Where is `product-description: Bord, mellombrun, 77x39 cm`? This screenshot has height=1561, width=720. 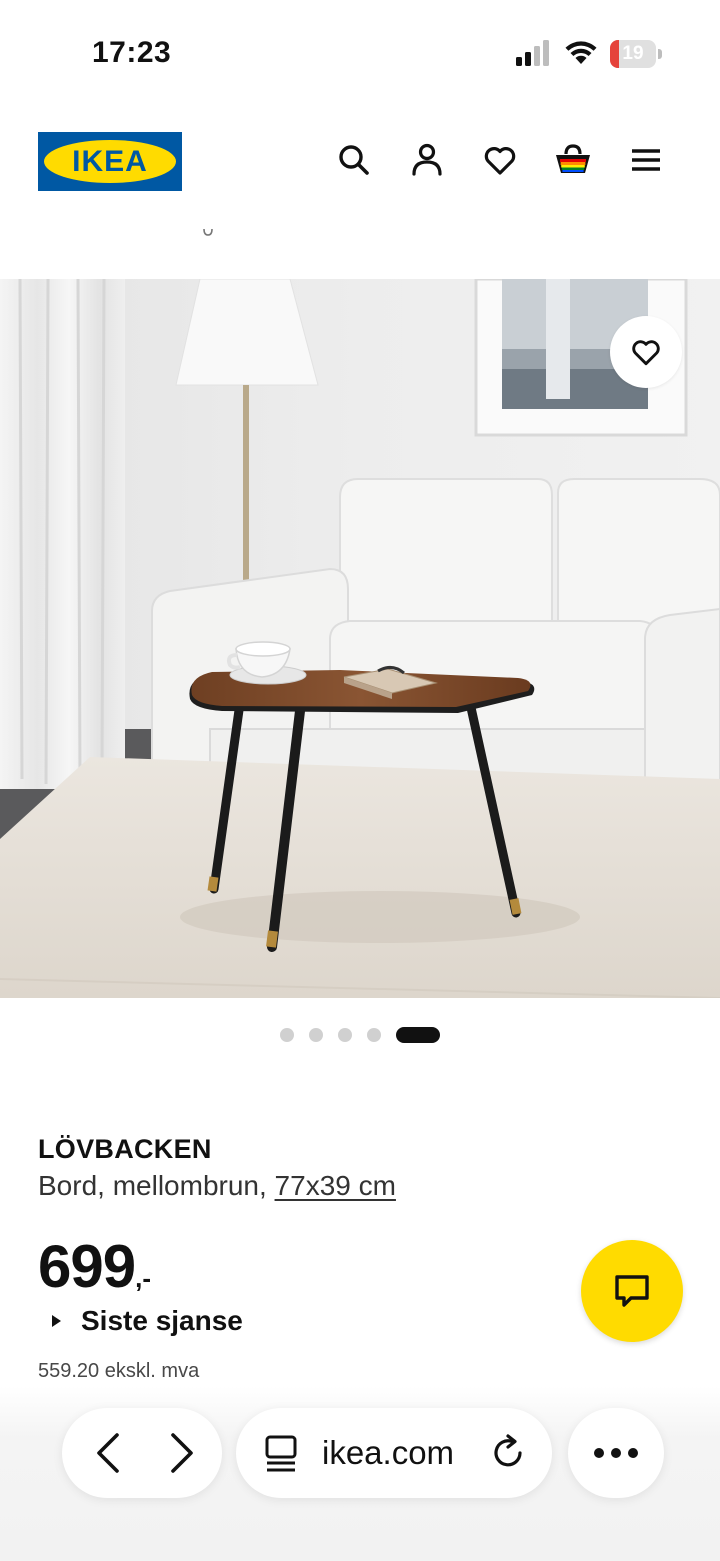
product-description: Bord, mellombrun, 77x39 cm is located at coordinates (217, 1186).